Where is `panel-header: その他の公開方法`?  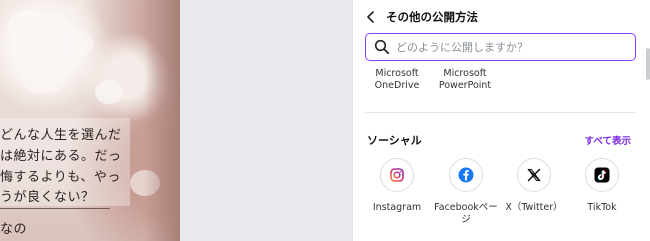 panel-header: その他の公開方法 is located at coordinates (501, 17).